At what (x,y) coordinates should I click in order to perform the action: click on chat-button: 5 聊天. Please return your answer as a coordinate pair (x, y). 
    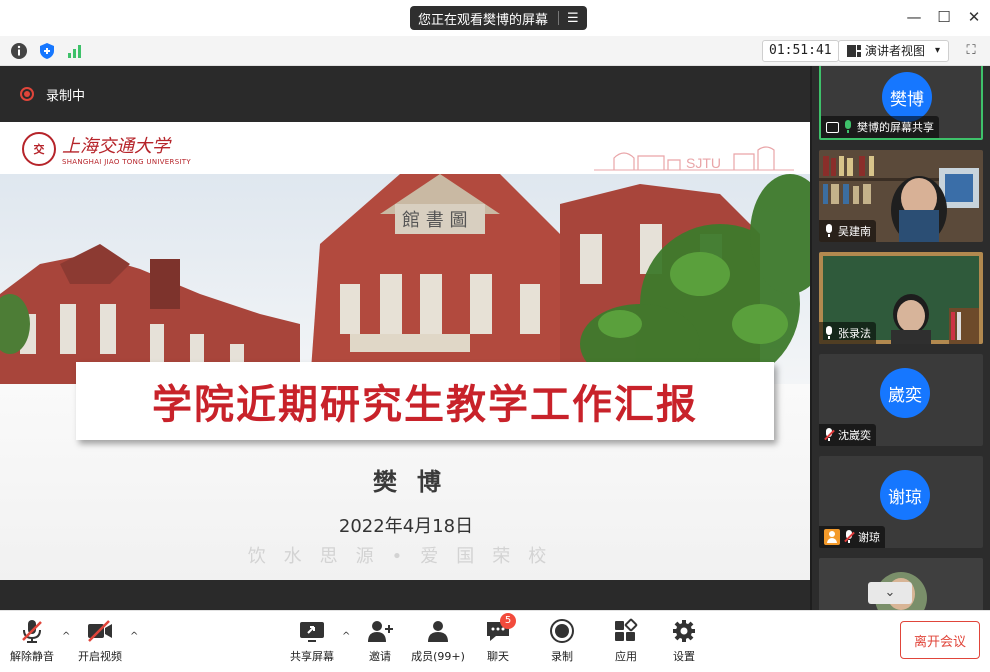
    Looking at the image, I should click on (498, 638).